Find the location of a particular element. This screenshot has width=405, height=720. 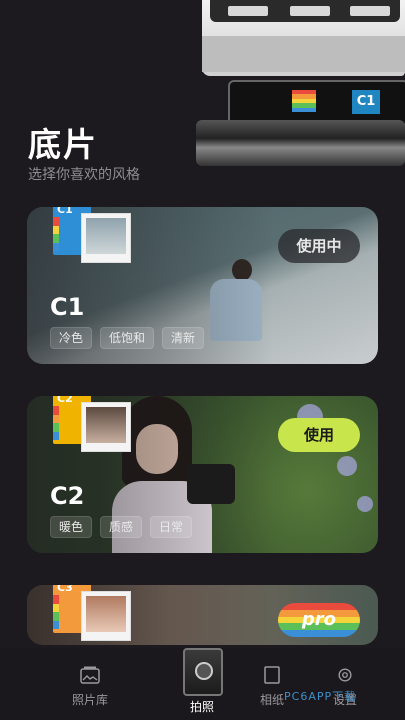

film-slot-tag: C1 is located at coordinates (366, 102).